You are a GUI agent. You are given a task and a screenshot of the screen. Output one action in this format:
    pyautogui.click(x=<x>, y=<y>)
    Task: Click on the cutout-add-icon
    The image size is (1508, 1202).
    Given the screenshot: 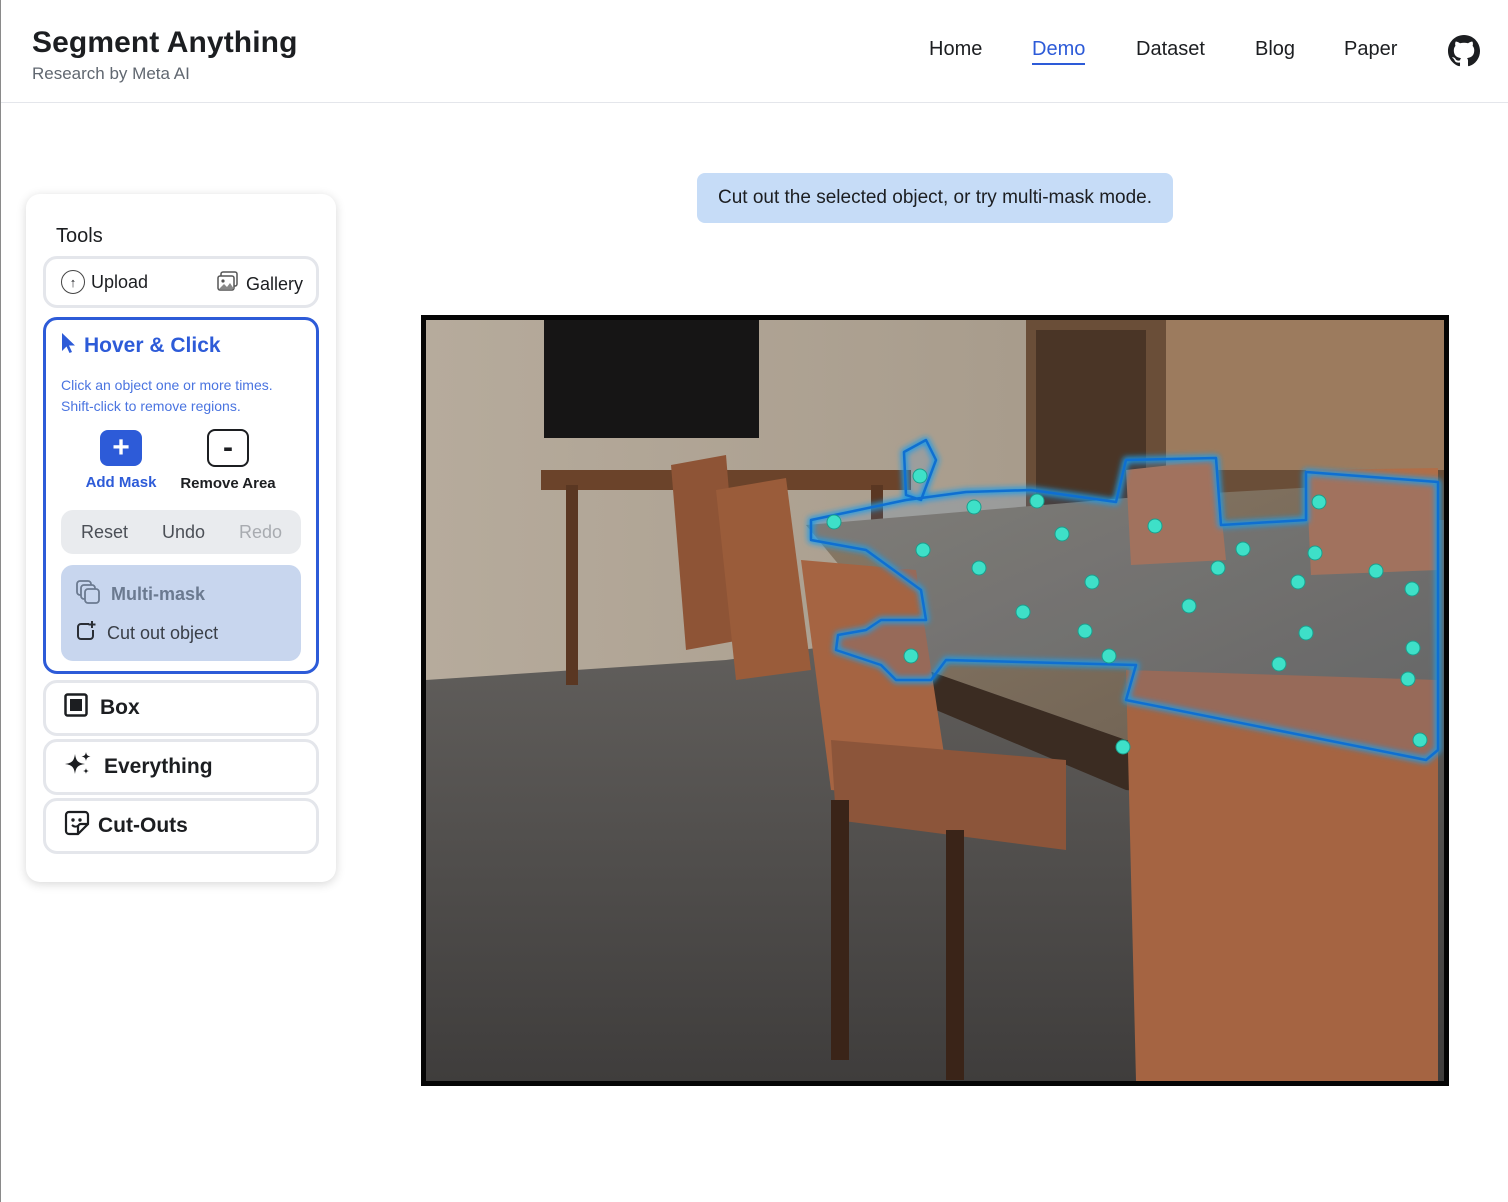 What is the action you would take?
    pyautogui.click(x=86, y=633)
    